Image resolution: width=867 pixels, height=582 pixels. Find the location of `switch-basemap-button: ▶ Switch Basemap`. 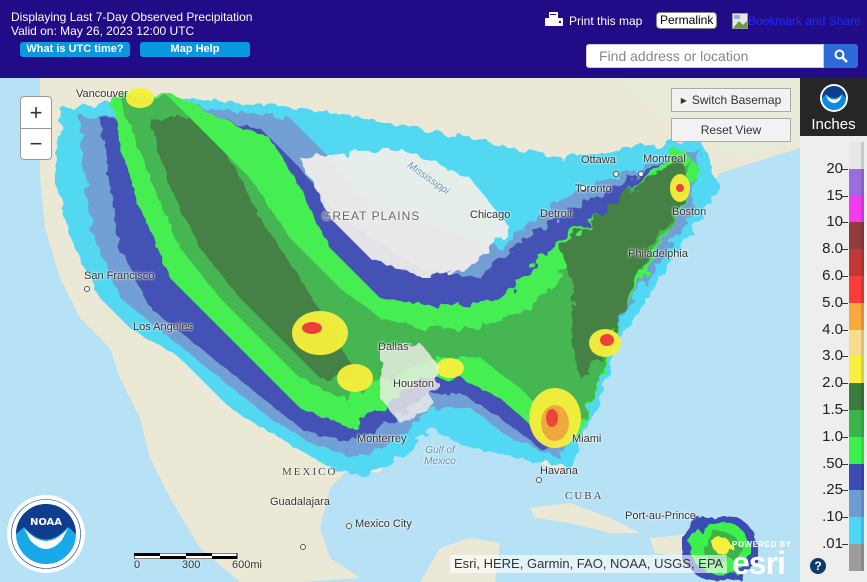

switch-basemap-button: ▶ Switch Basemap is located at coordinates (731, 100).